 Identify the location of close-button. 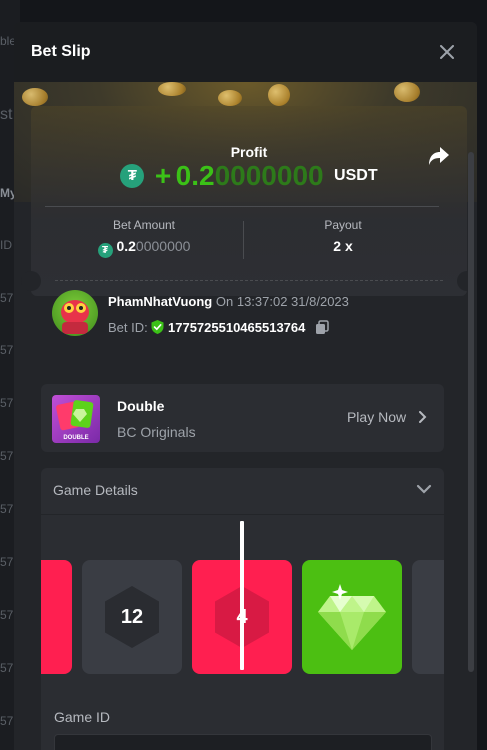
(447, 52).